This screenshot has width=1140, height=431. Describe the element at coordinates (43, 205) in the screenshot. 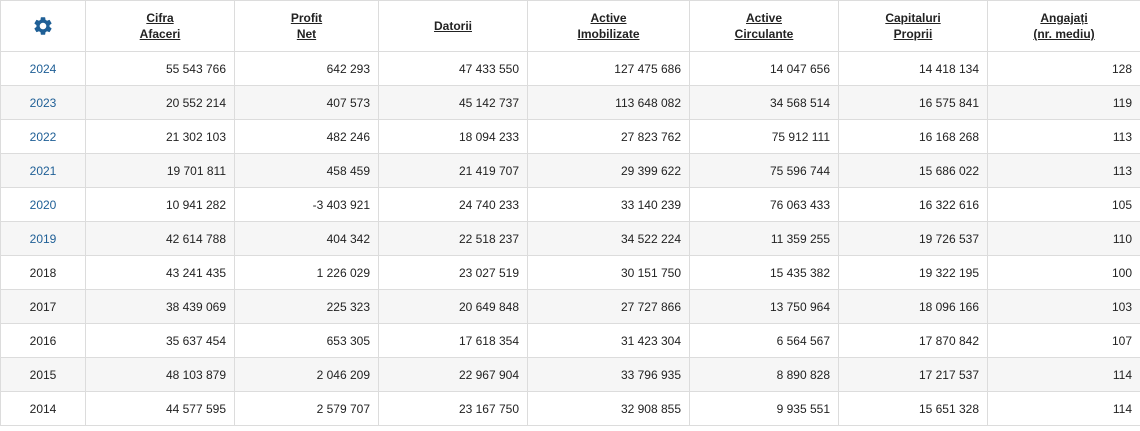

I see `year-link: 2020` at that location.